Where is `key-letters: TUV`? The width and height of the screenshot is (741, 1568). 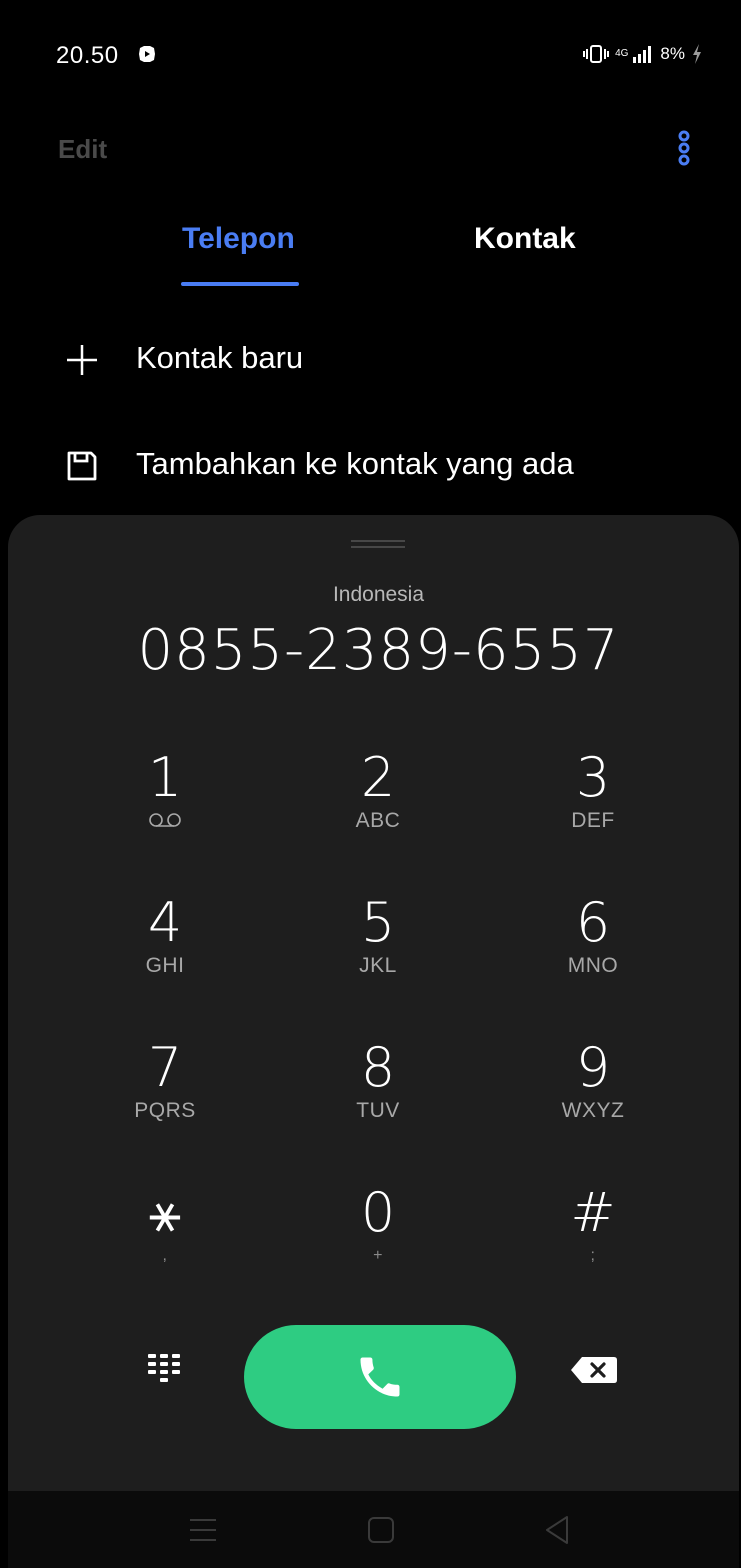
key-letters: TUV is located at coordinates (378, 1110).